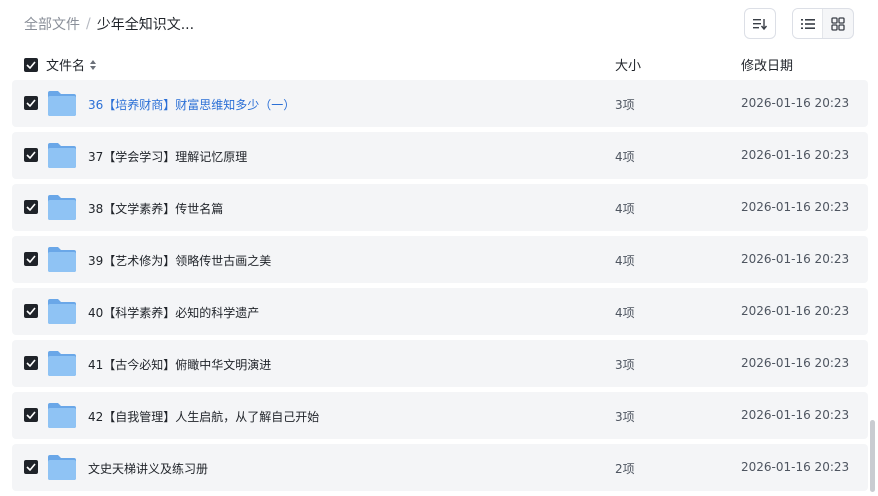 The height and width of the screenshot is (496, 878). I want to click on header-name-cell: 文件名, so click(60, 64).